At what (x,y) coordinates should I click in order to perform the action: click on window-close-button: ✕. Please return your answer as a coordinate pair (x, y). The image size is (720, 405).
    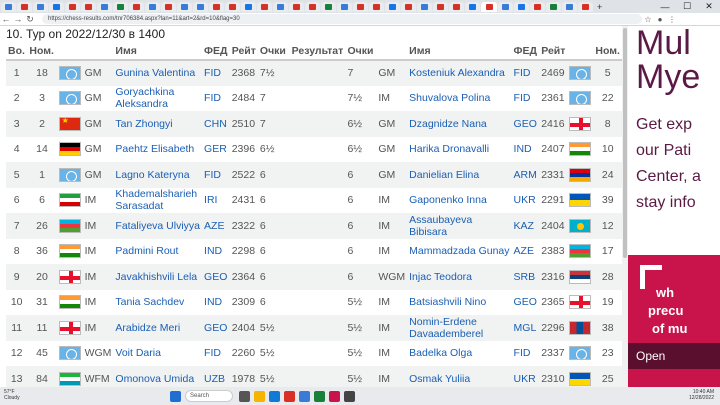
    Looking at the image, I should click on (709, 6).